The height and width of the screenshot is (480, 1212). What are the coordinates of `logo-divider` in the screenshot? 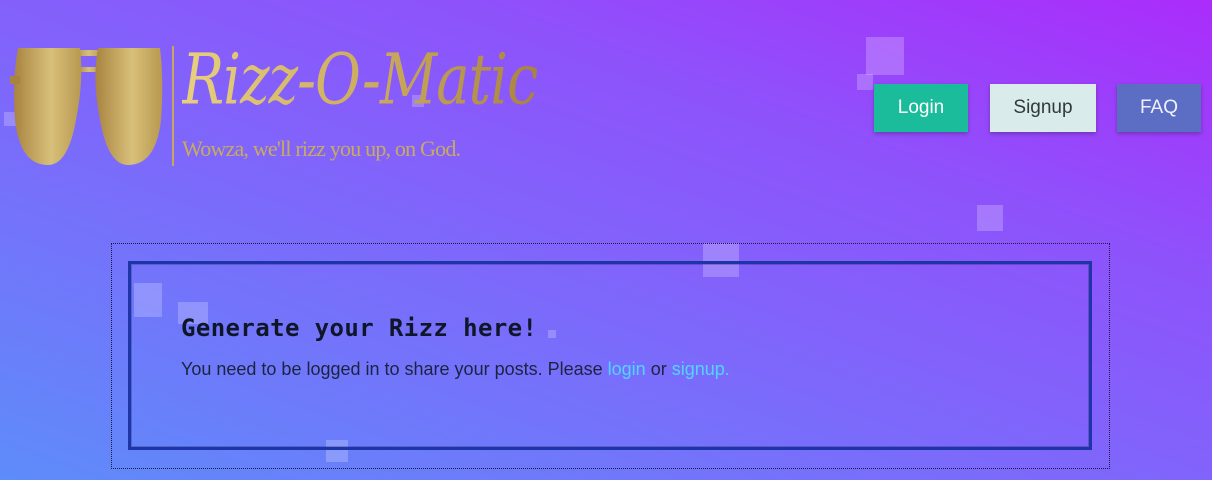 It's located at (173, 106).